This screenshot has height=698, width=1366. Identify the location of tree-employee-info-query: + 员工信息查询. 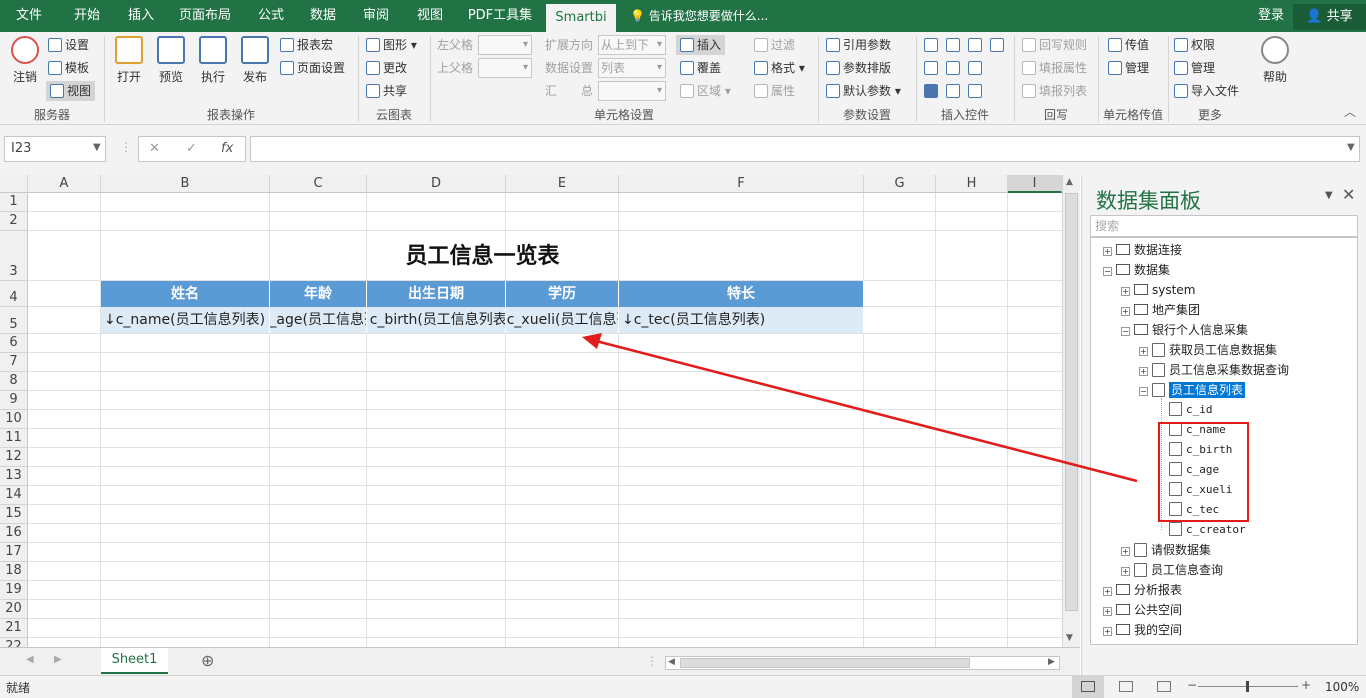
(1172, 570).